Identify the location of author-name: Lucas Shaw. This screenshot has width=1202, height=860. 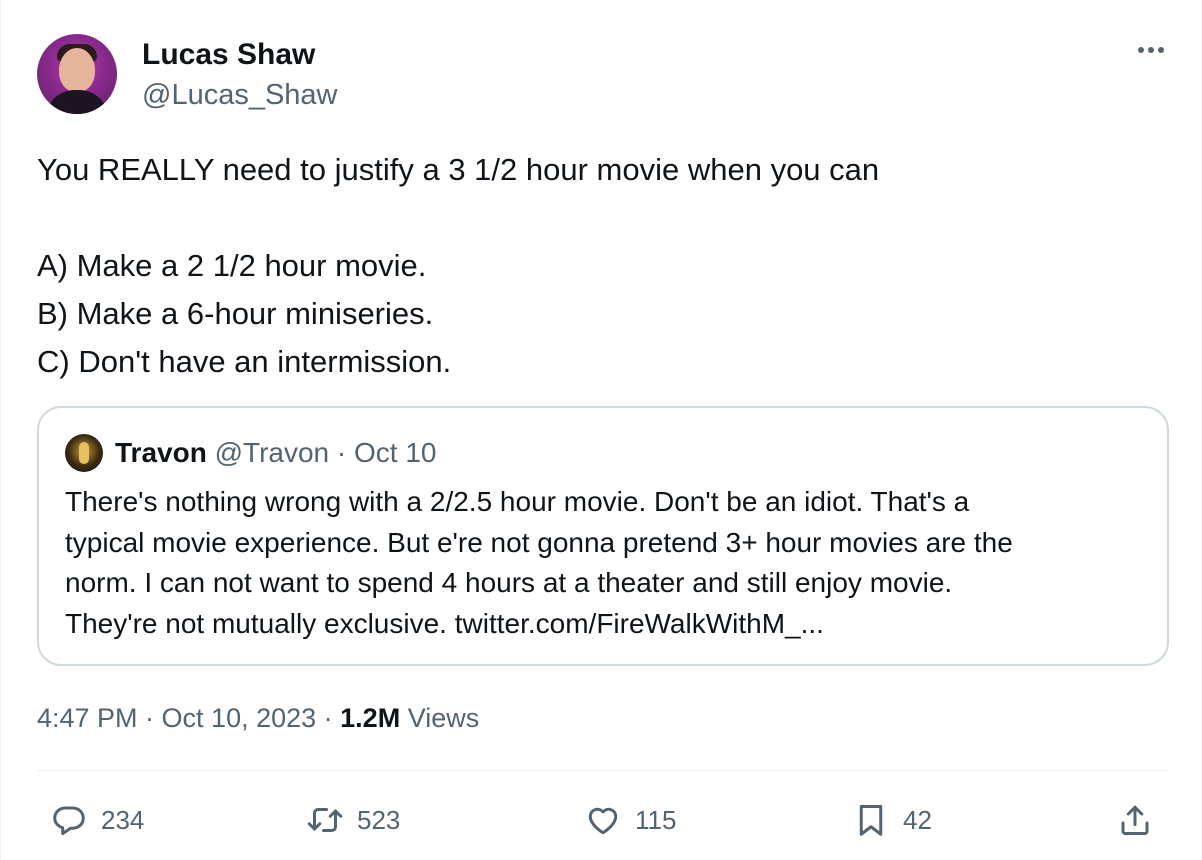
(228, 55).